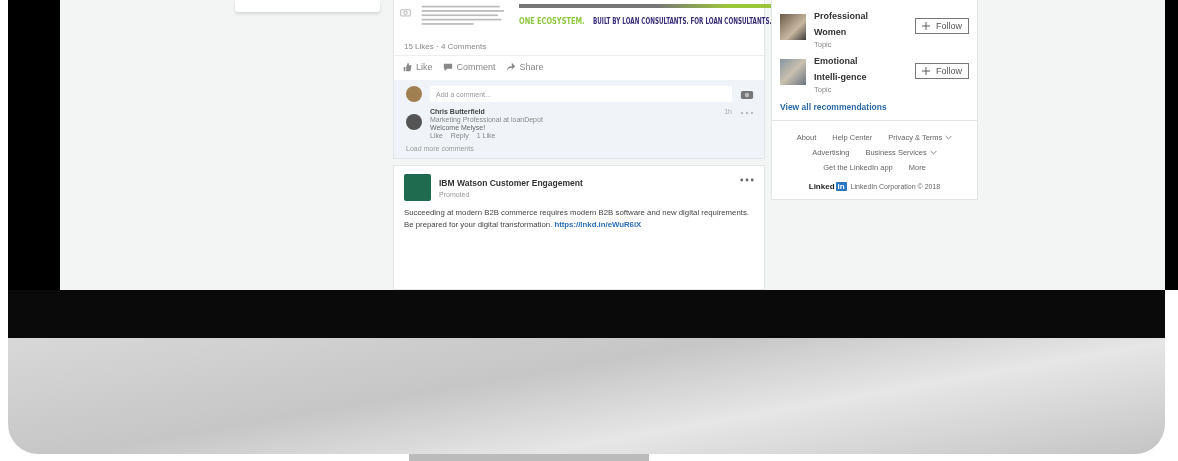  What do you see at coordinates (682, 21) in the screenshot?
I see `banner-tagline: BUILT BY LOAN CONSULTANTS. FOR LOAN CONSULTANTS.` at bounding box center [682, 21].